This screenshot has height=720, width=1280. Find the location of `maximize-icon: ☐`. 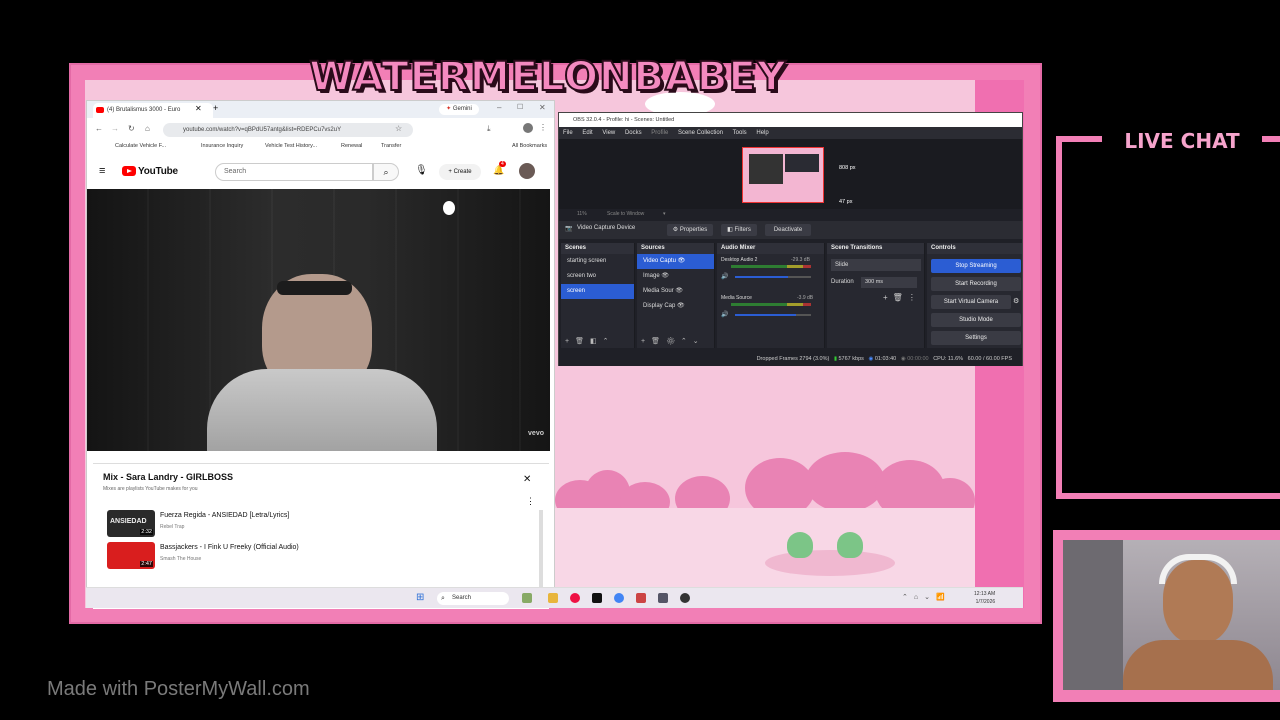

maximize-icon: ☐ is located at coordinates (520, 107).